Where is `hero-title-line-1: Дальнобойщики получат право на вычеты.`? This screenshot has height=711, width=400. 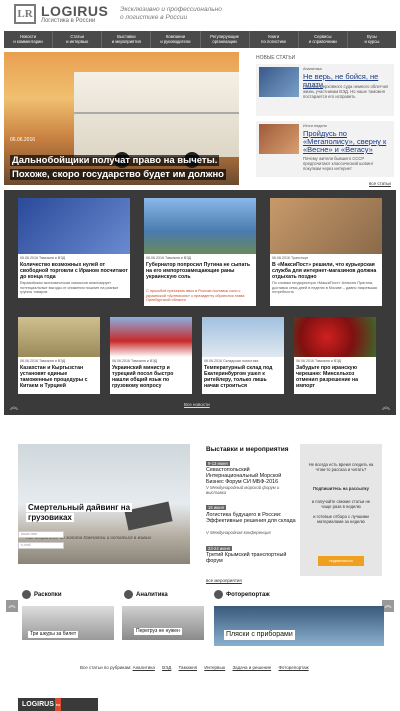
hero-title-line-1: Дальнобойщики получат право на вычеты. is located at coordinates (115, 160).